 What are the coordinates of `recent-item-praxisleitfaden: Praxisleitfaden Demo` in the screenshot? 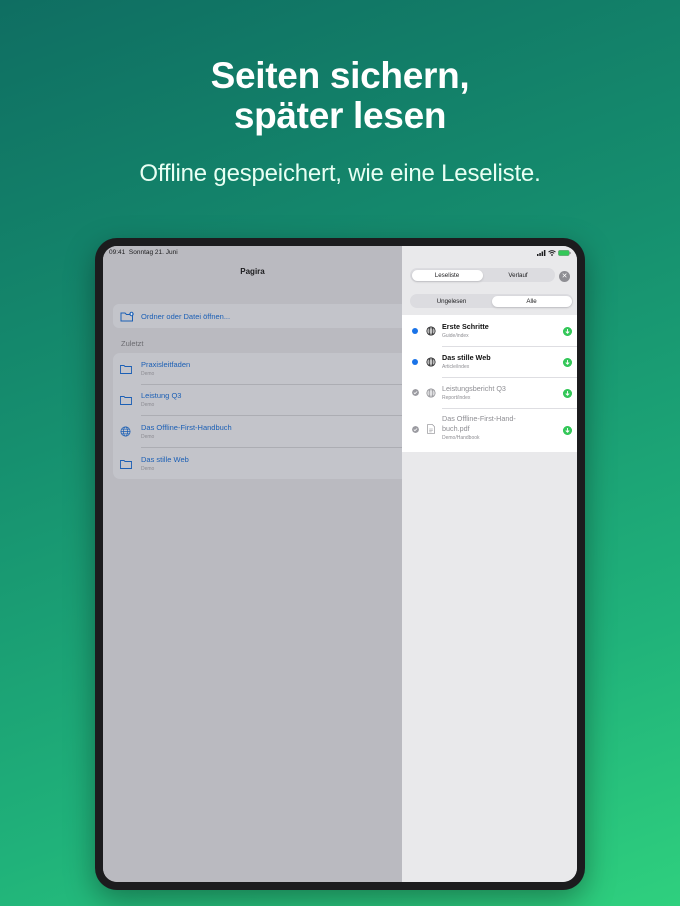 It's located at (263, 368).